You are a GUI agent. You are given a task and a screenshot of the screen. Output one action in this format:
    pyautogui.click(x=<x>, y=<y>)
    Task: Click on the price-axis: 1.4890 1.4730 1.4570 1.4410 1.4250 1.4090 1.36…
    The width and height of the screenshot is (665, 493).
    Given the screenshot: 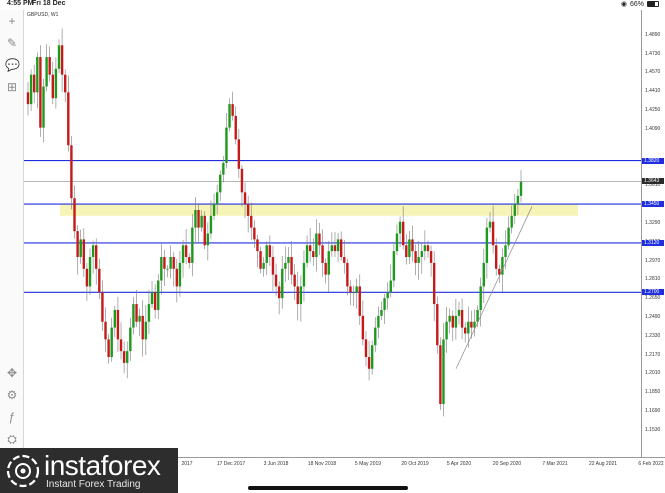 What is the action you would take?
    pyautogui.click(x=653, y=233)
    